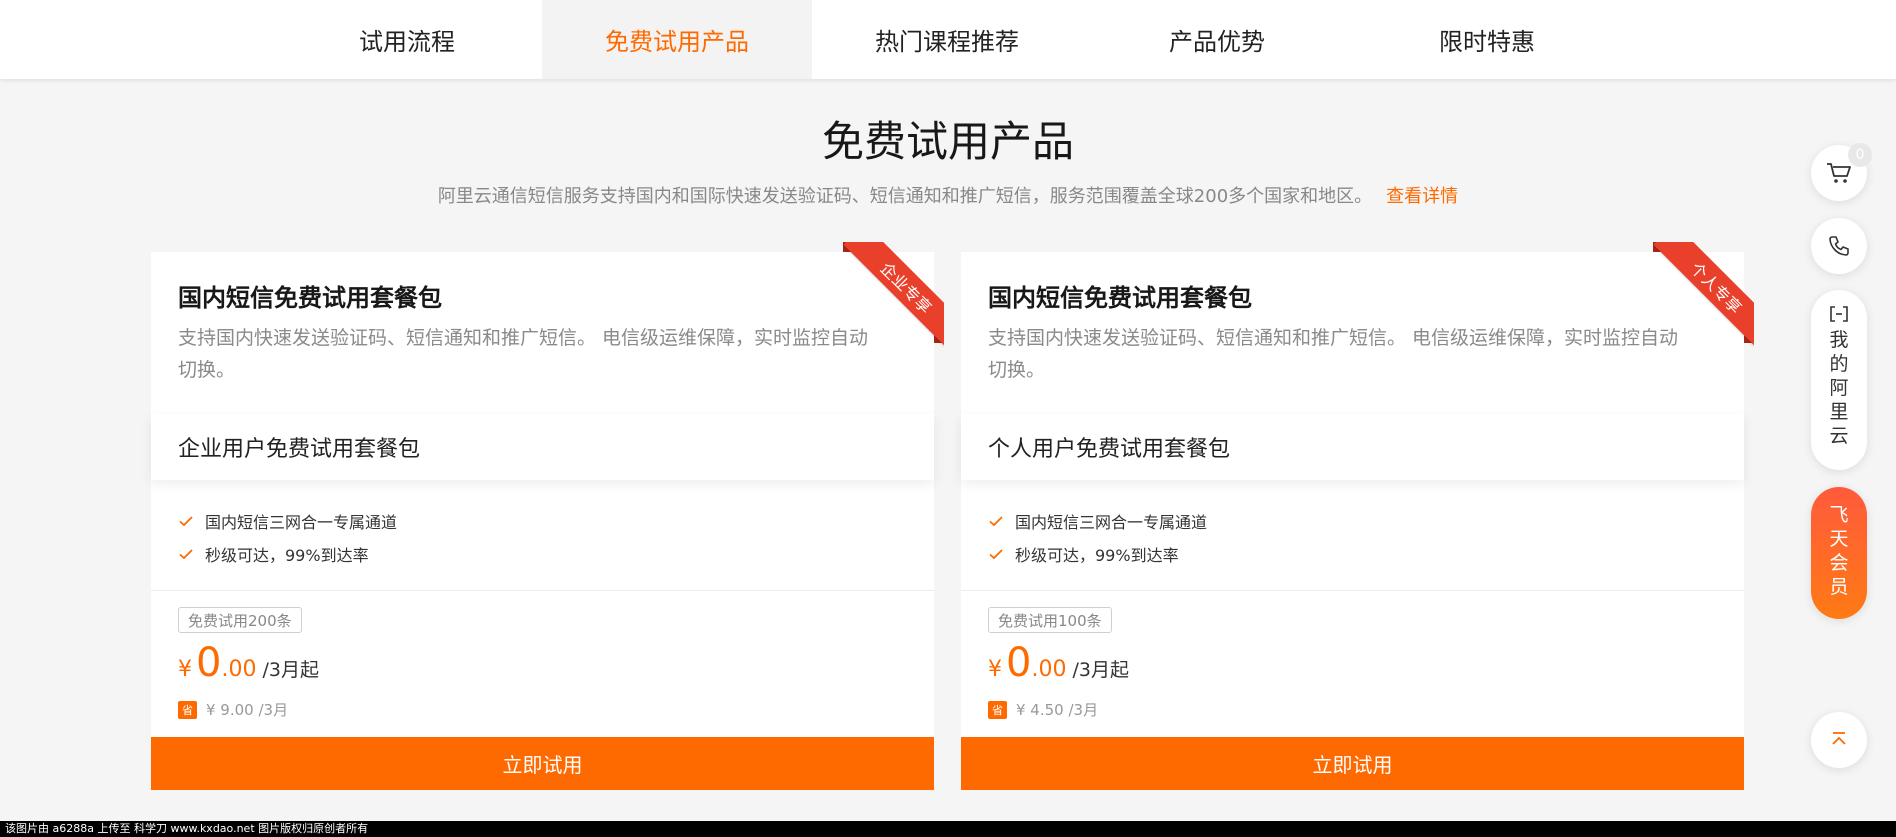 The image size is (1896, 837). Describe the element at coordinates (1050, 620) in the screenshot. I see `quota-tag: 免费试用100条` at that location.